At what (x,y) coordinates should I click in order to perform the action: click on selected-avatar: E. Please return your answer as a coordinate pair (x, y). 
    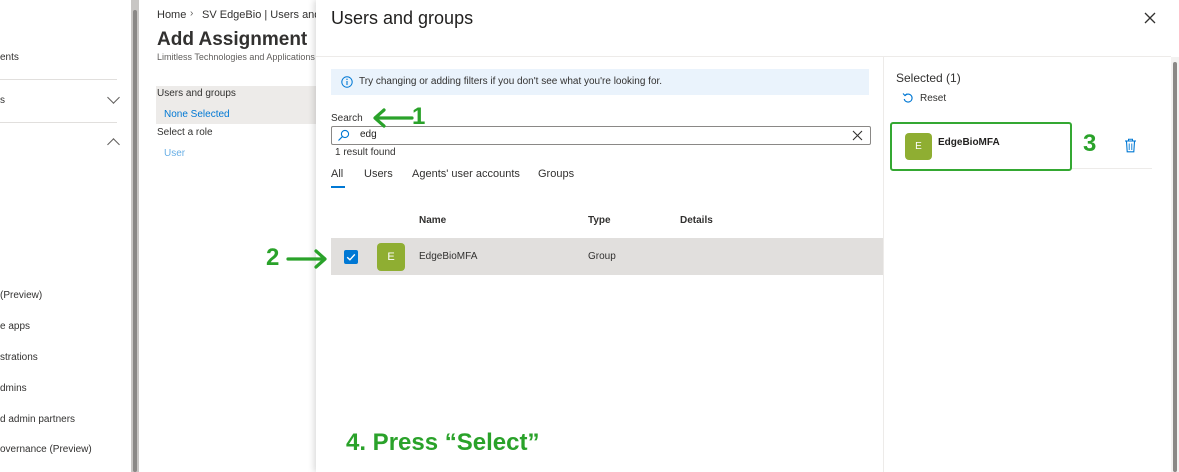
    Looking at the image, I should click on (918, 146).